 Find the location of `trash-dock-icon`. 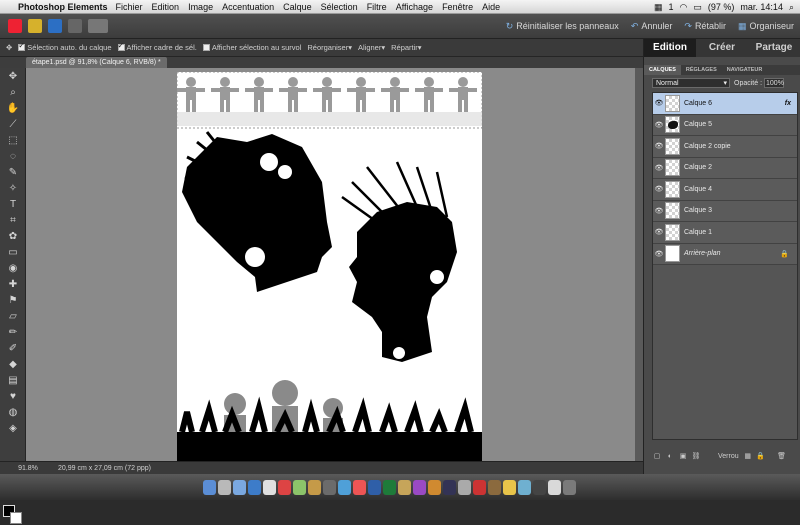

trash-dock-icon is located at coordinates (569, 487).